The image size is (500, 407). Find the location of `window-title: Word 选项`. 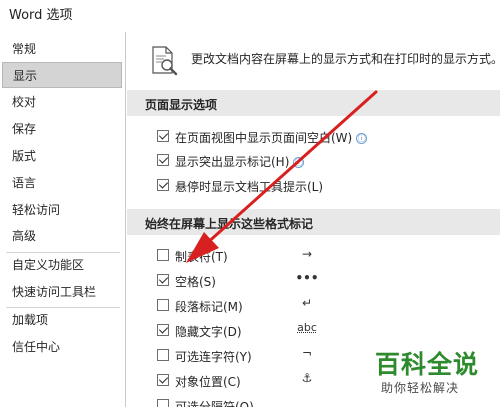

window-title: Word 选项 is located at coordinates (41, 15).